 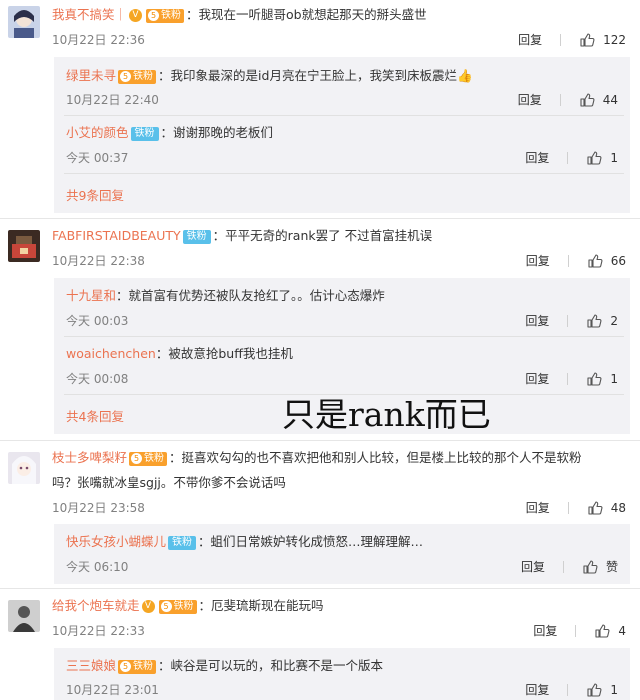 I want to click on view-all-replies-link: 共9条回复, so click(x=95, y=194).